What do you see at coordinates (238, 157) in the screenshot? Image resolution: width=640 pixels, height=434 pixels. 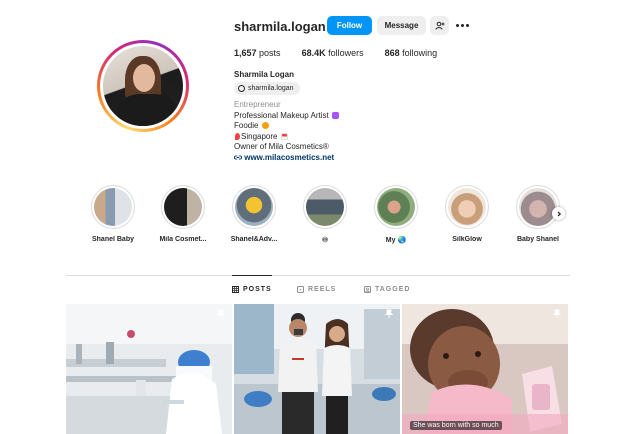 I see `link-icon` at bounding box center [238, 157].